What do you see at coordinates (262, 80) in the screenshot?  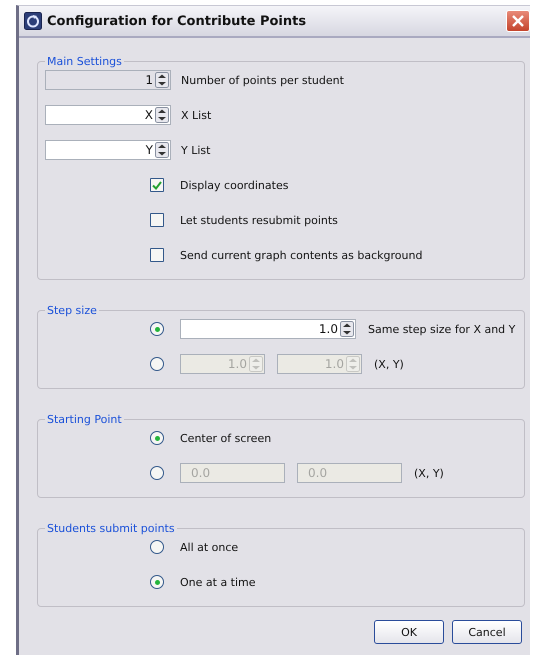 I see `field-label: Number of points per student` at bounding box center [262, 80].